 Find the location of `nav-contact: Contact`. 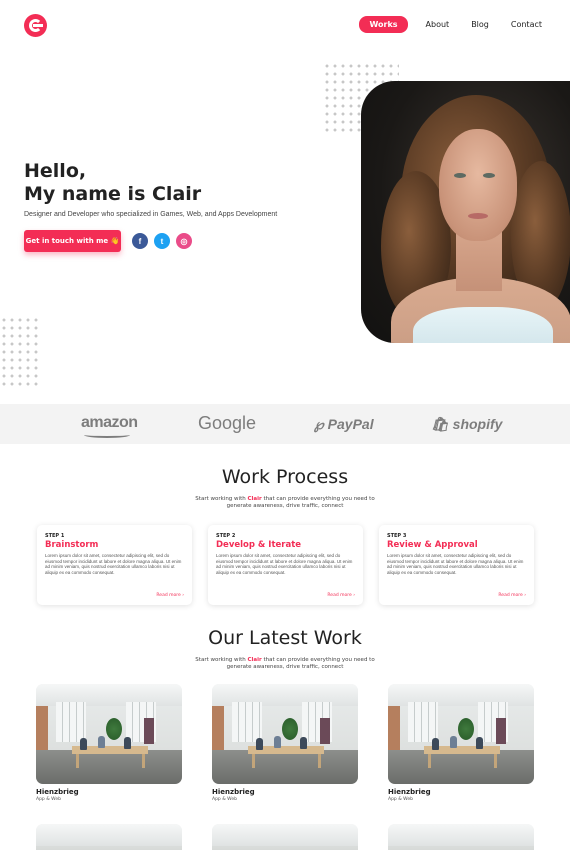

nav-contact: Contact is located at coordinates (526, 24).